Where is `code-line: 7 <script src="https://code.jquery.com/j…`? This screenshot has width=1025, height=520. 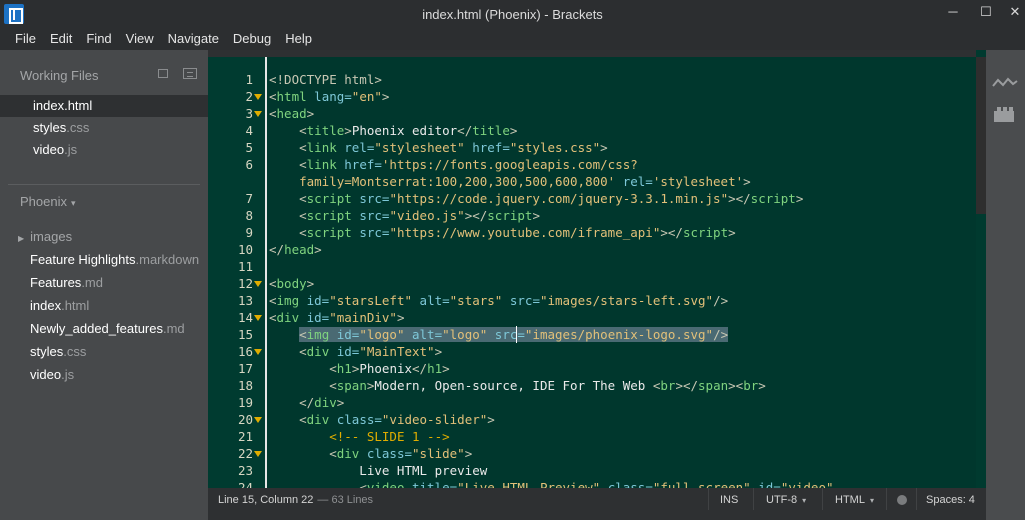
code-line: 7 <script src="https://code.jquery.com/j… is located at coordinates (592, 198).